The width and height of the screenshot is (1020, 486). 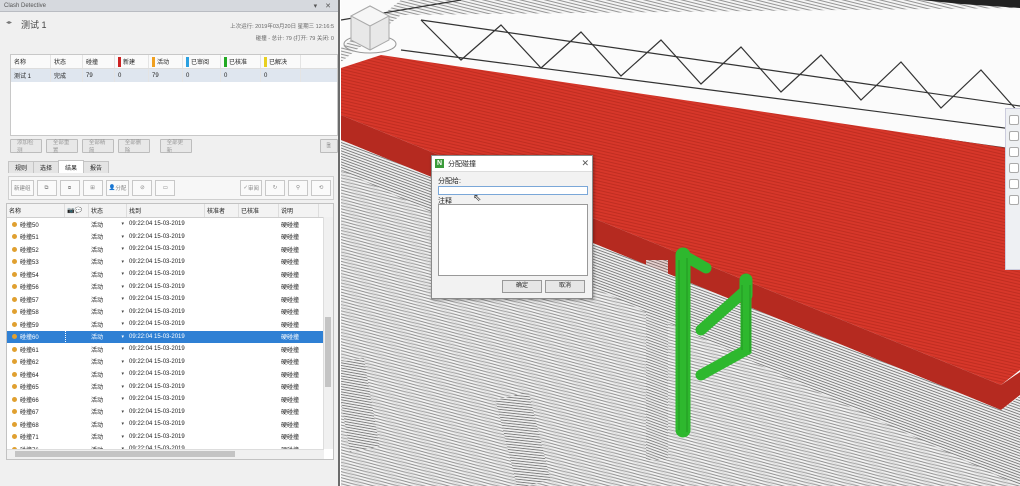 What do you see at coordinates (241, 61) in the screenshot?
I see `summary-col-header: 已核准` at bounding box center [241, 61].